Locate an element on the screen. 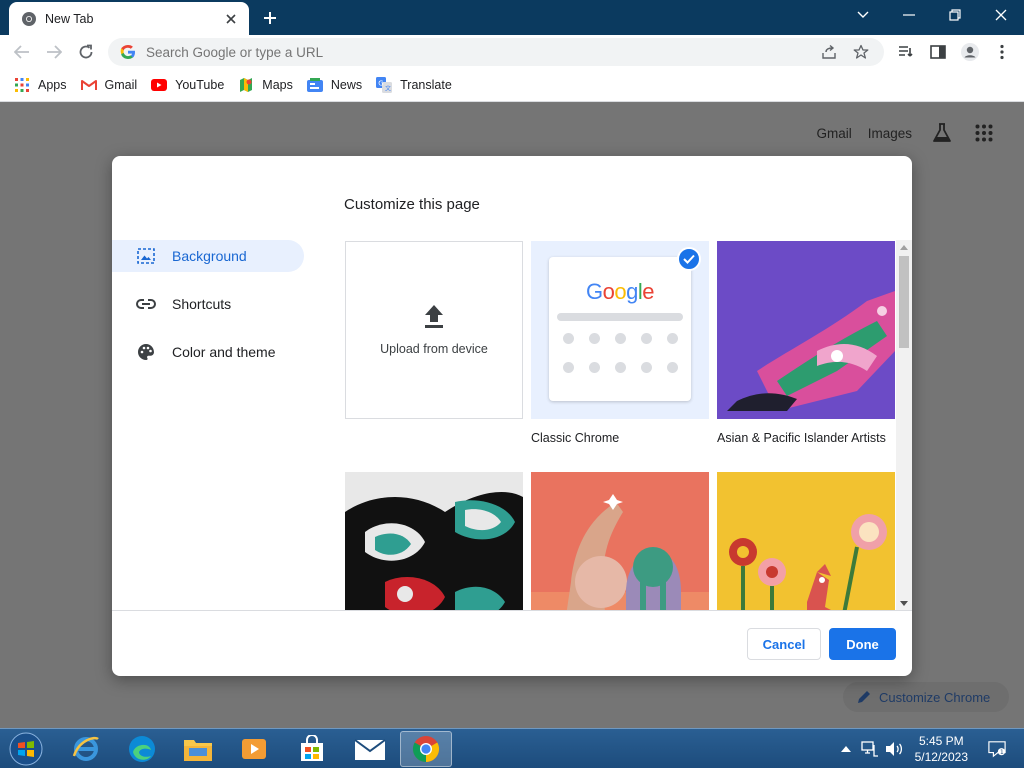  taskbar-media-player is located at coordinates (254, 749).